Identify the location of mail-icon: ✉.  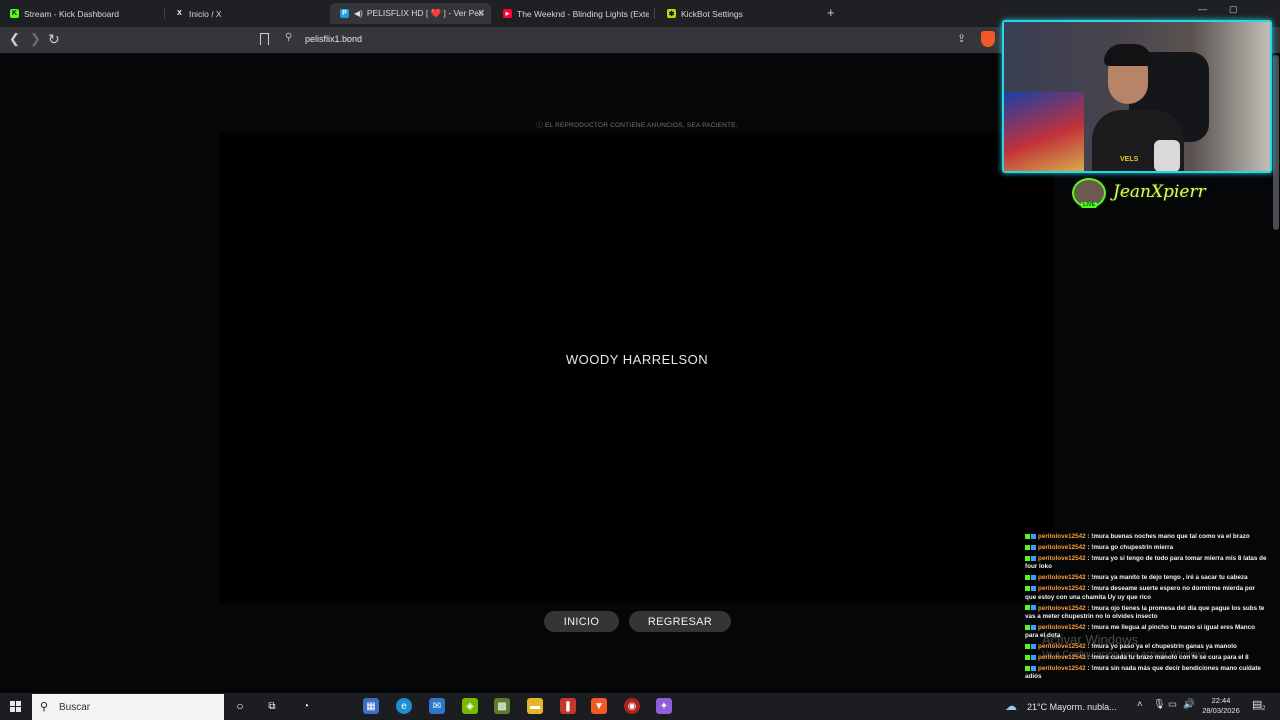
(437, 706).